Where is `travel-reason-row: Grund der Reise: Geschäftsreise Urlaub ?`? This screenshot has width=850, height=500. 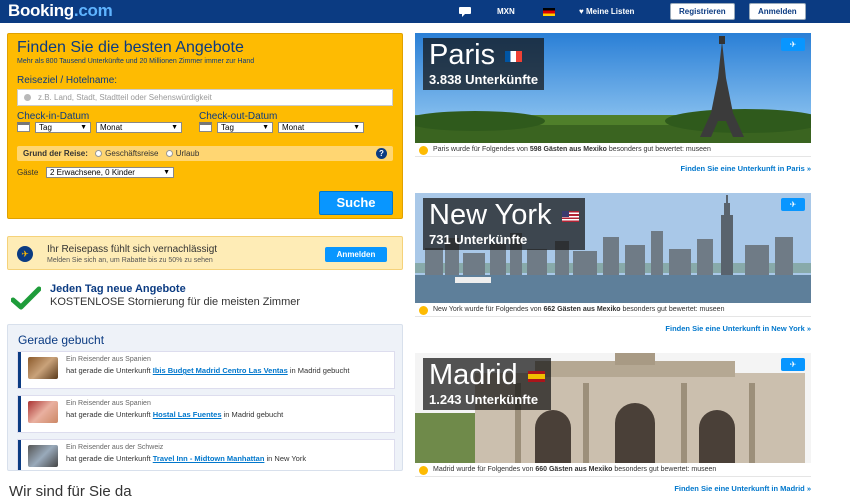 travel-reason-row: Grund der Reise: Geschäftsreise Urlaub ? is located at coordinates (205, 153).